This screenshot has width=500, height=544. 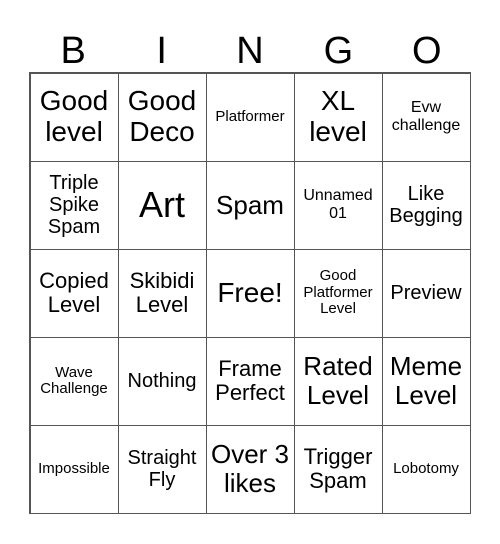 What do you see at coordinates (338, 293) in the screenshot?
I see `bingo-cell: Good Platformer Level` at bounding box center [338, 293].